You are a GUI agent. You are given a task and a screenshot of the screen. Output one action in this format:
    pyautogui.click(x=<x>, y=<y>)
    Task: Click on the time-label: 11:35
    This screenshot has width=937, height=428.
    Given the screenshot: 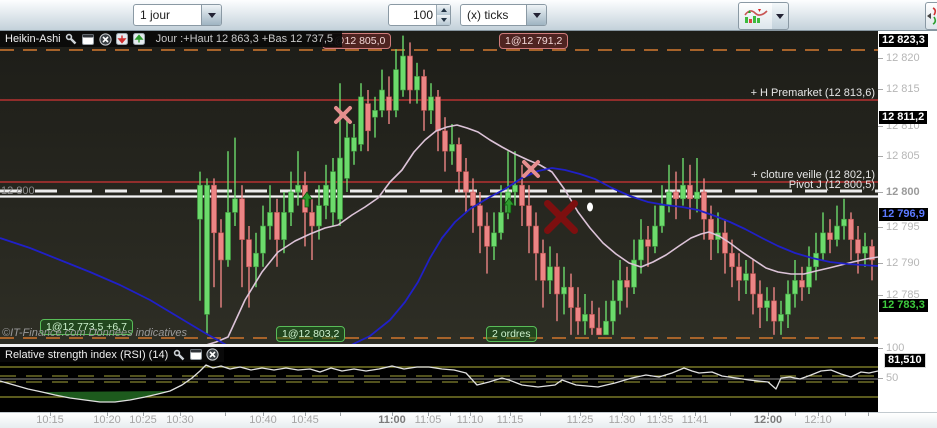 What is the action you would take?
    pyautogui.click(x=660, y=420)
    